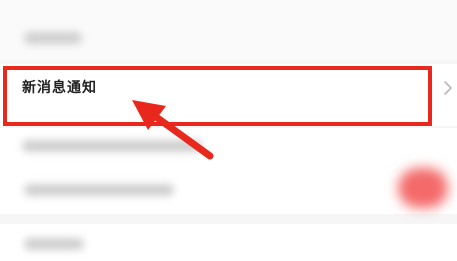 This screenshot has height=261, width=457. Describe the element at coordinates (423, 188) in the screenshot. I see `toggle-switch` at that location.